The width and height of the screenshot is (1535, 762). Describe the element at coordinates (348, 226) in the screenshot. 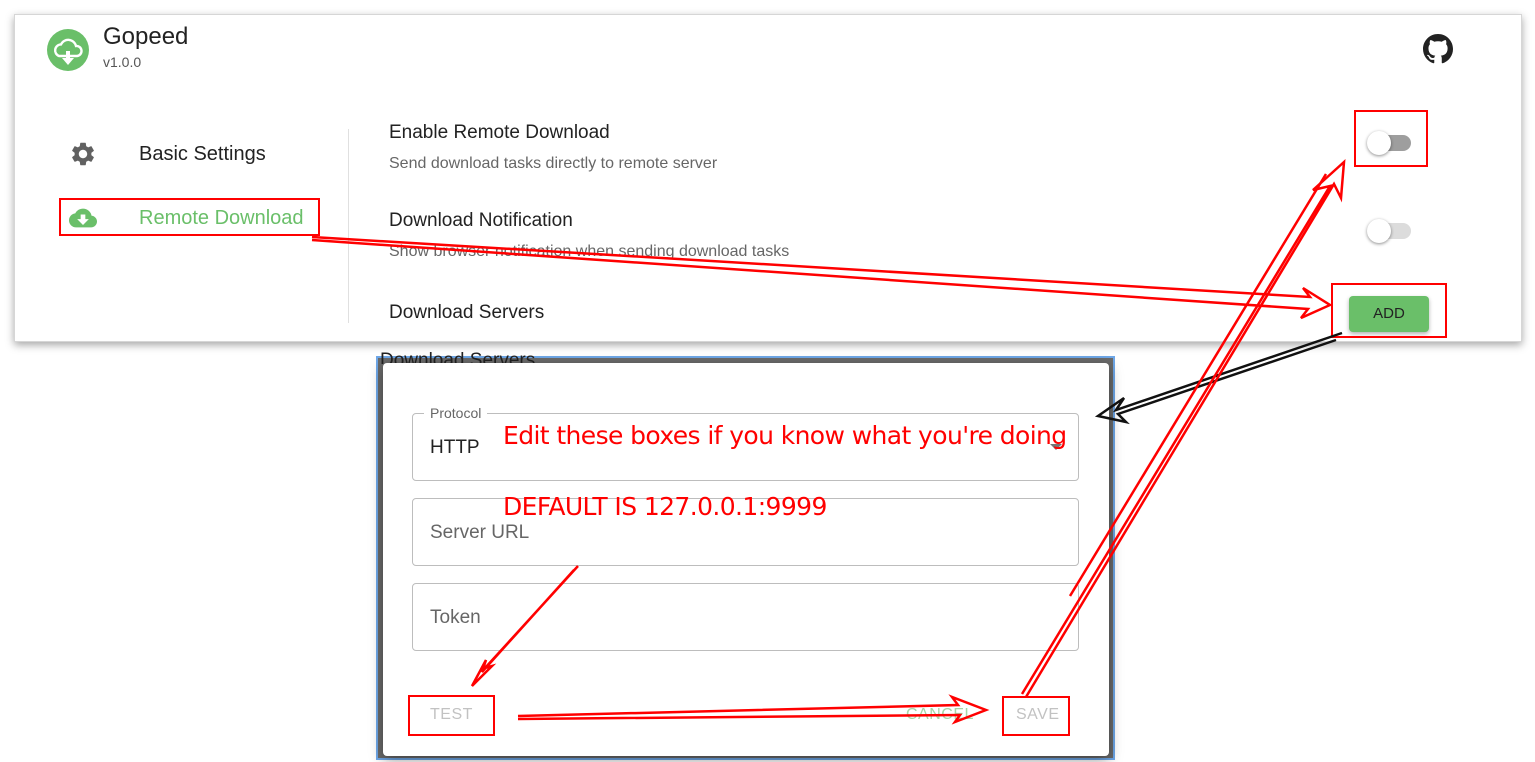

I see `sidebar-divider` at that location.